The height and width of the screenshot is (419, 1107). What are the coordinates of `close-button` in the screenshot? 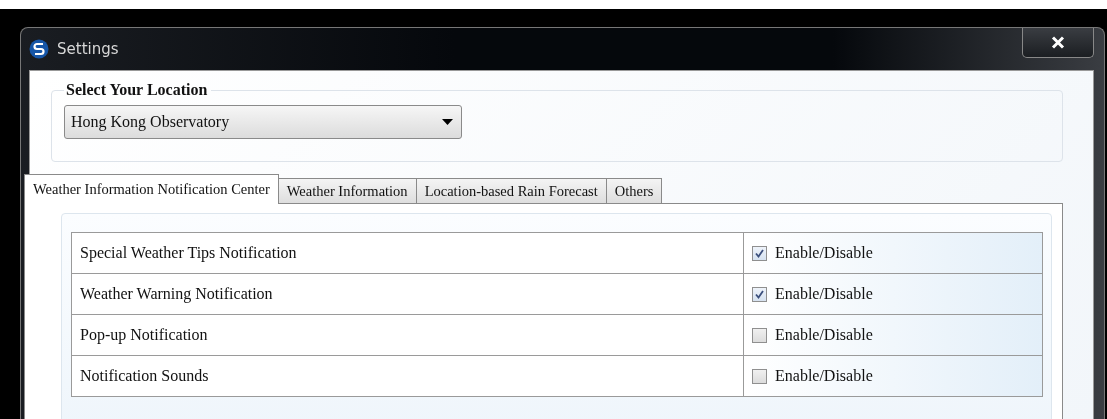 It's located at (1058, 43).